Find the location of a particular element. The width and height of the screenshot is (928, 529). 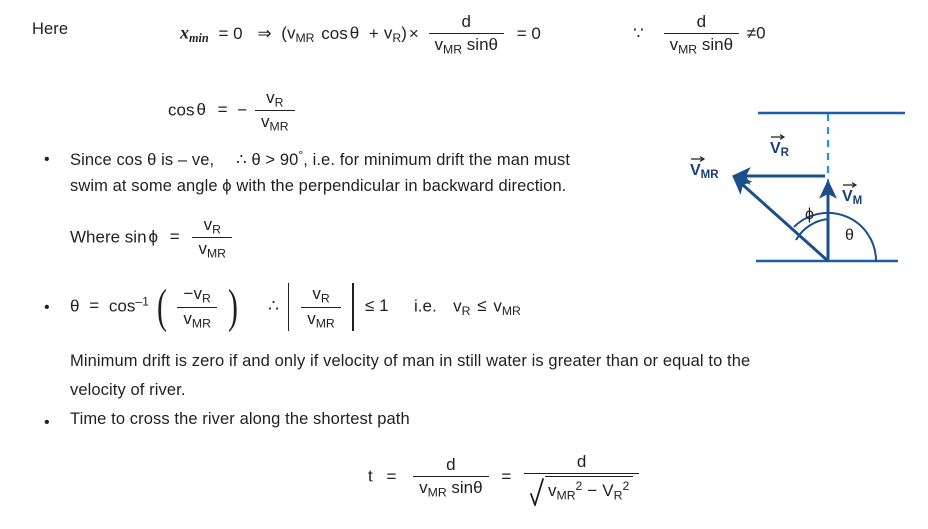

abs-bar-left is located at coordinates (288, 307).